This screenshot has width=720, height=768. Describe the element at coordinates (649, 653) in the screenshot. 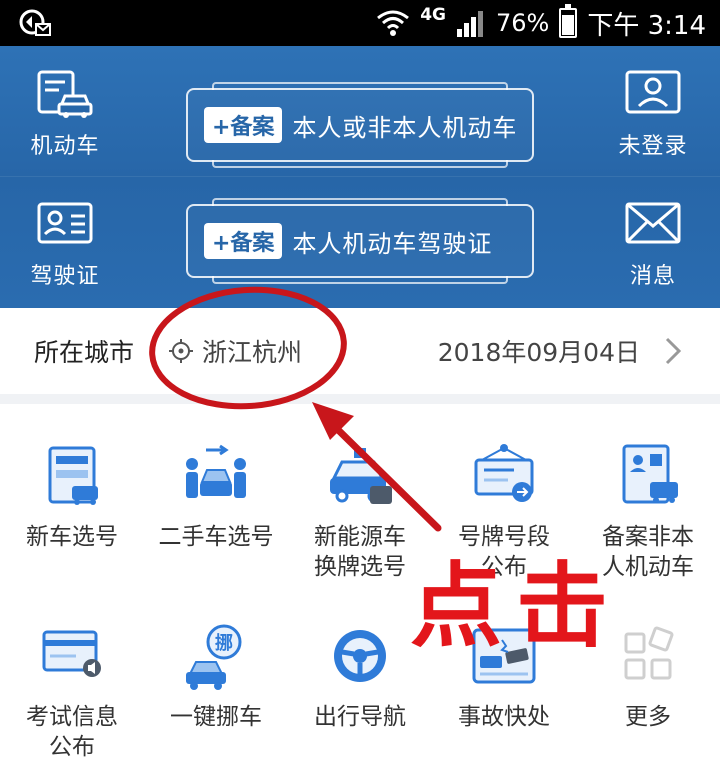

I see `more-grid-icon` at that location.